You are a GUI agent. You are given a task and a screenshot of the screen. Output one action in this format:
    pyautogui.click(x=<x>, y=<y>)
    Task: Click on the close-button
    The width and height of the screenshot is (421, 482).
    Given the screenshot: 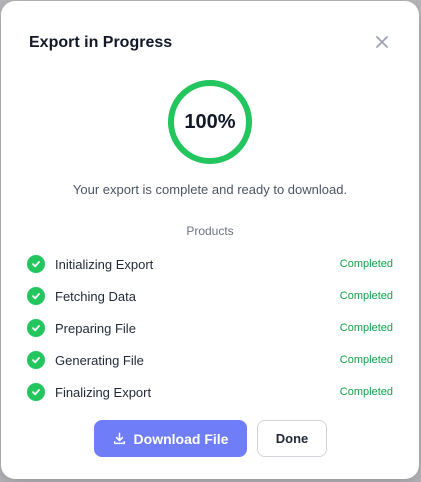 What is the action you would take?
    pyautogui.click(x=382, y=42)
    